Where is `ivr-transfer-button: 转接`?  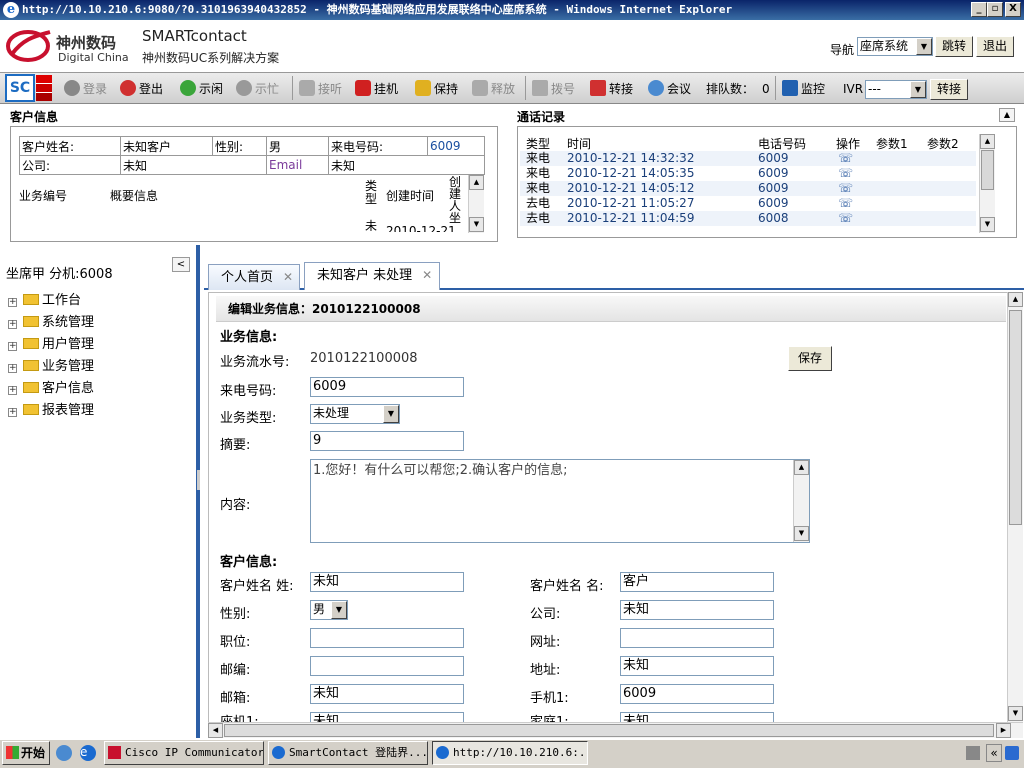 ivr-transfer-button: 转接 is located at coordinates (949, 89).